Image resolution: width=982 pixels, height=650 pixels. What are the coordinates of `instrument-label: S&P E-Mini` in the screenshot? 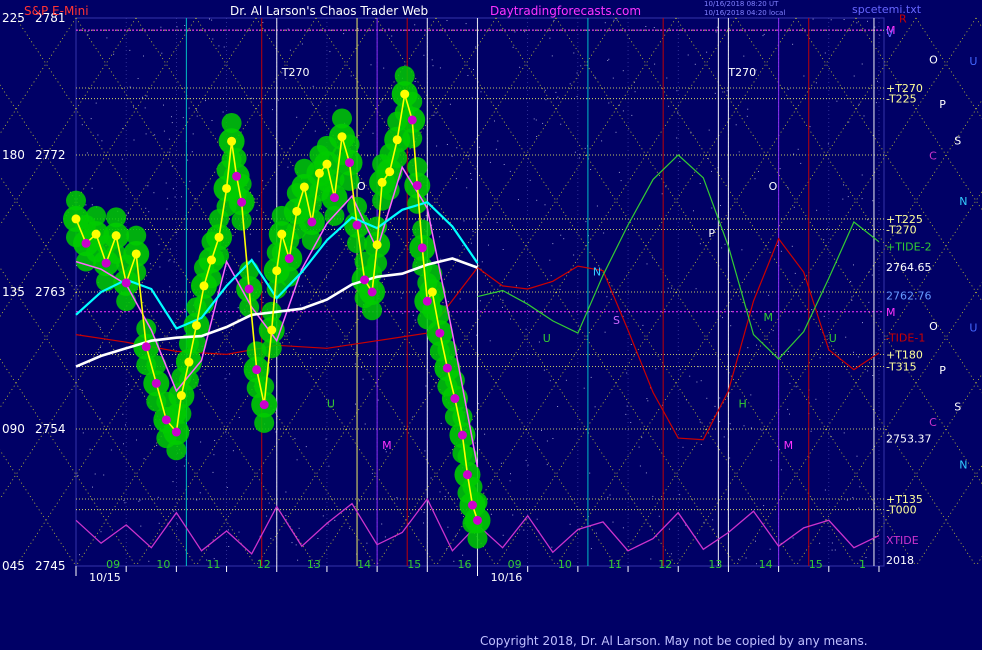 It's located at (56, 11).